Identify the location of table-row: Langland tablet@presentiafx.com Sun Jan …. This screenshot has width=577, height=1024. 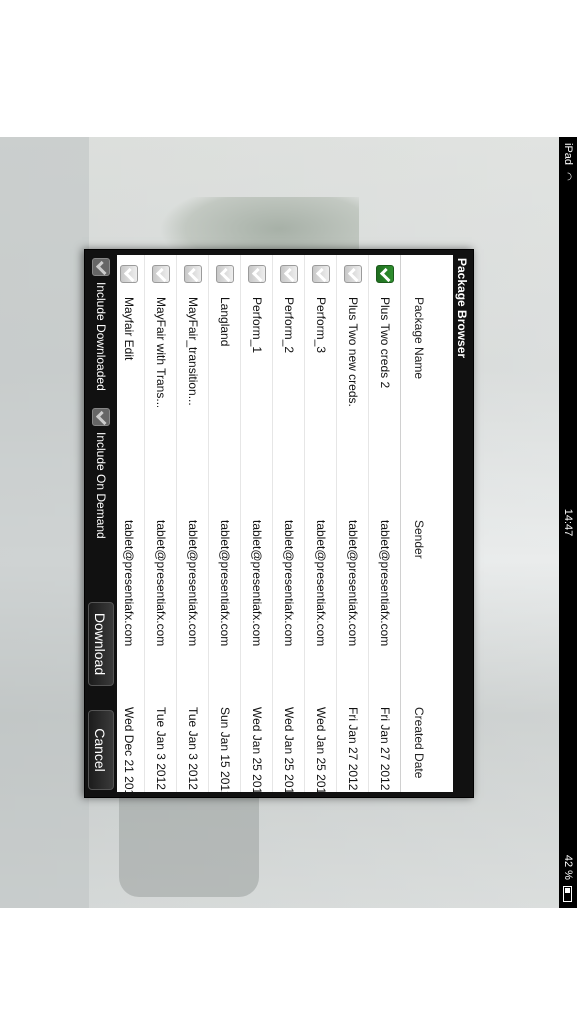
(224, 523).